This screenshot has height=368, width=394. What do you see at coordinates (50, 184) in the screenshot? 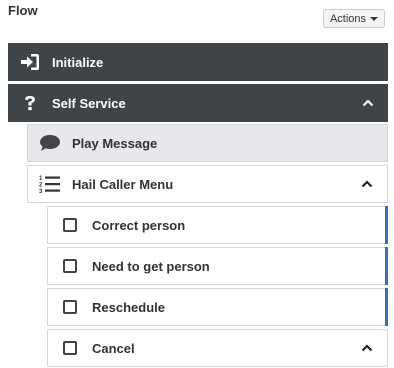
I see `numbered-list-icon: 1 2 3` at bounding box center [50, 184].